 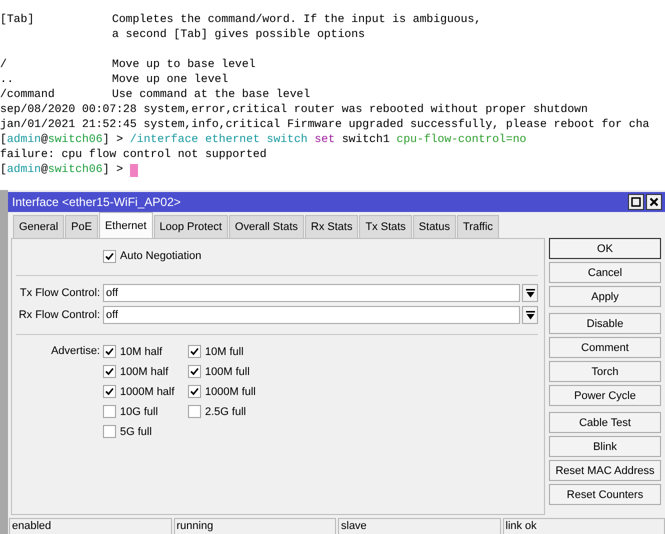 What do you see at coordinates (461, 140) in the screenshot?
I see `terminal-text: cpu-flow-control=no` at bounding box center [461, 140].